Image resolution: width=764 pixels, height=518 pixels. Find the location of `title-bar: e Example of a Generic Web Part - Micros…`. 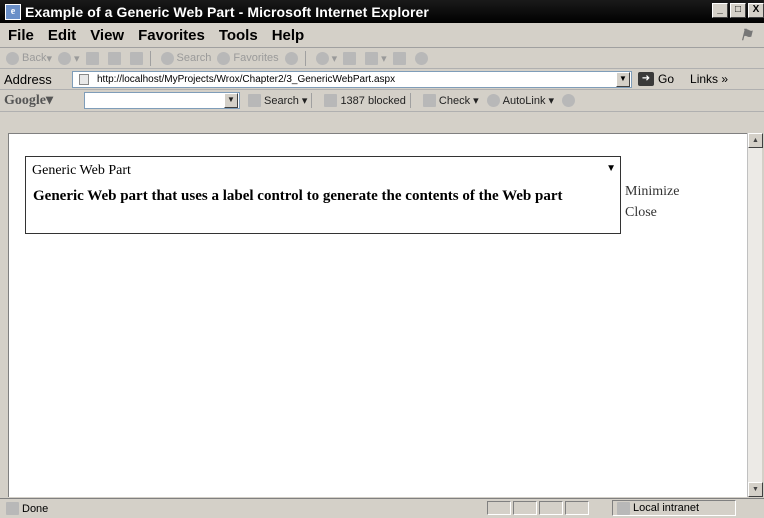

title-bar: e Example of a Generic Web Part - Micros… is located at coordinates (382, 11).